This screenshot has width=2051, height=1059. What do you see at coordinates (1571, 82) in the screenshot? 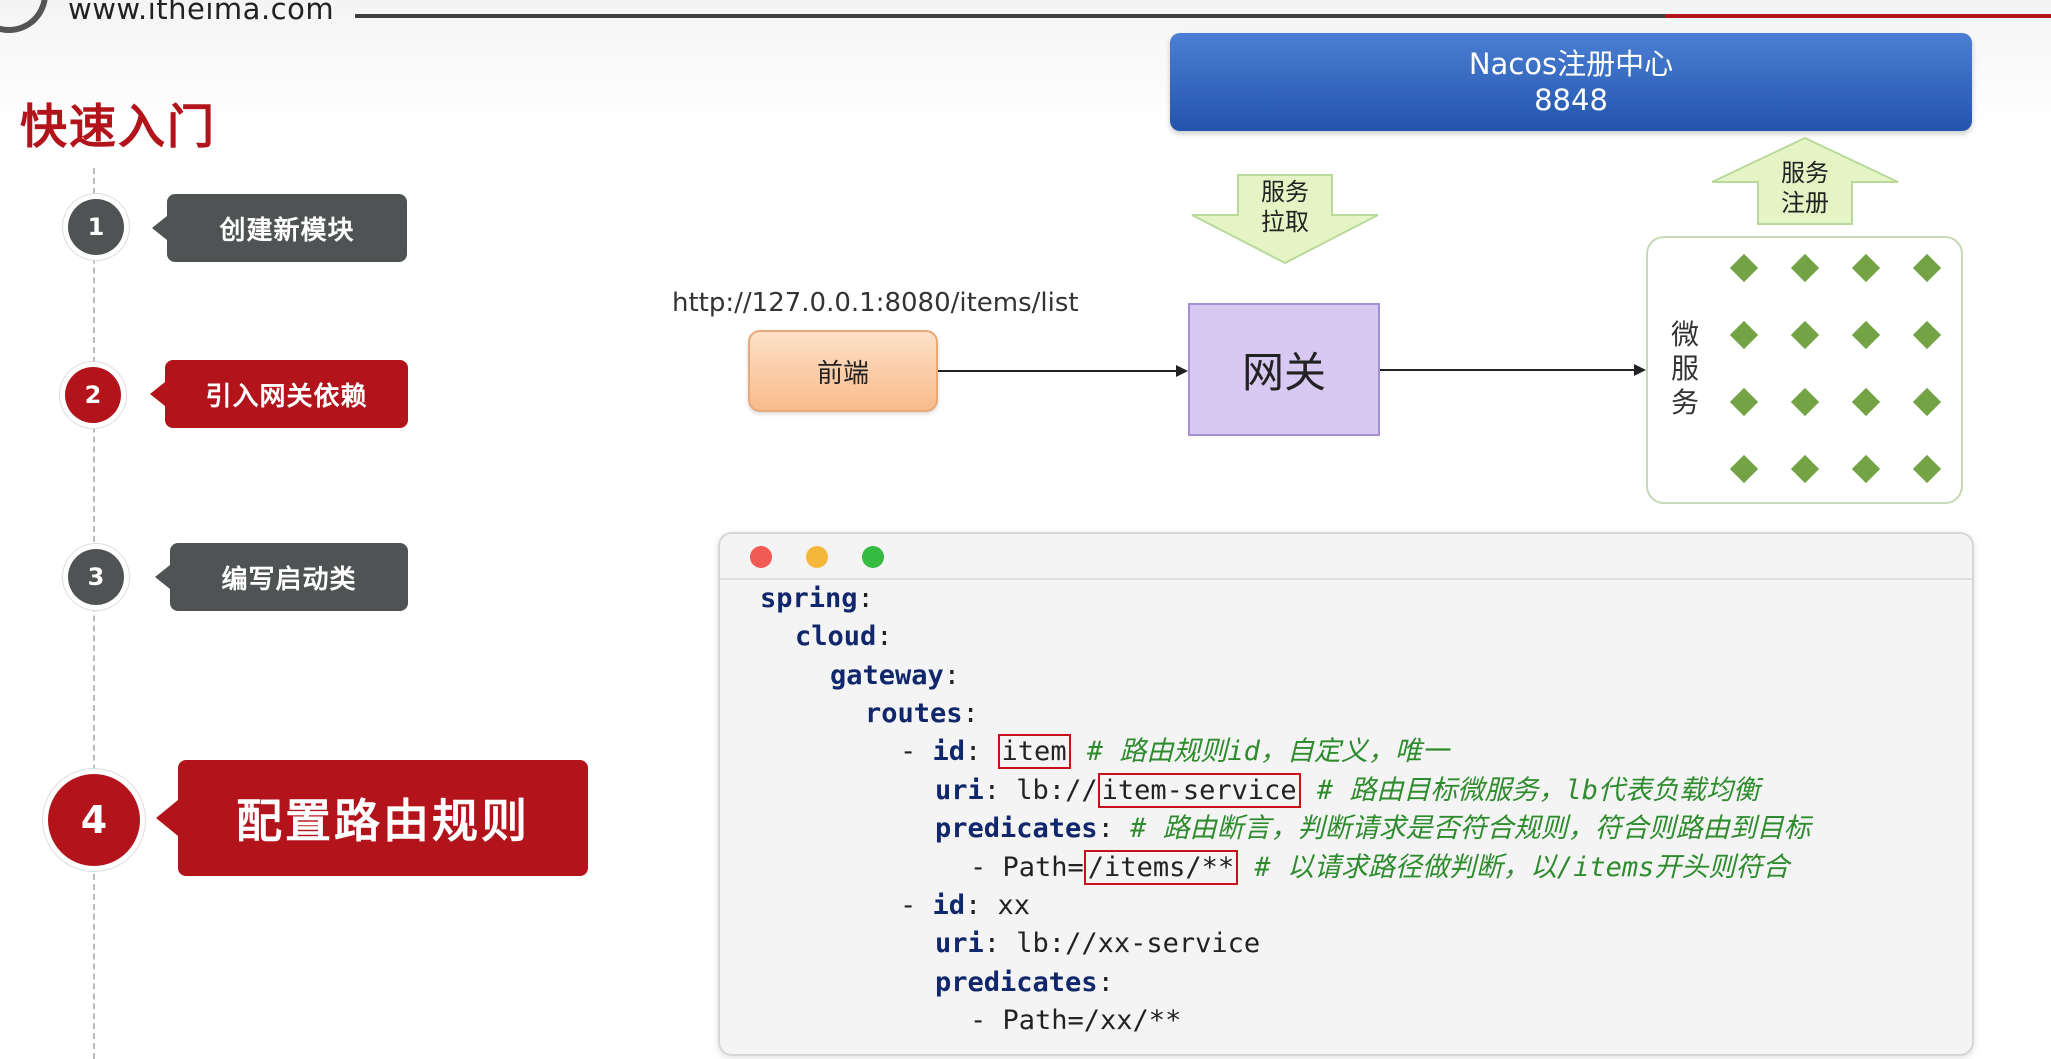
I see `nacos-registry-box: Nacos注册中心 8848` at bounding box center [1571, 82].